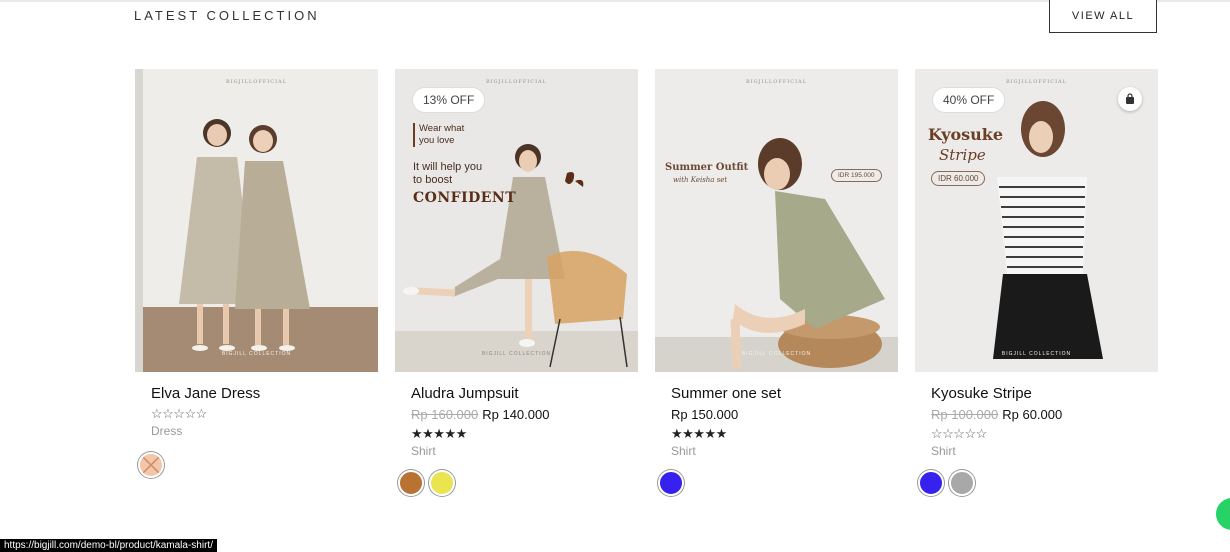  I want to click on image-promo-text: It will help you to boost, so click(447, 174).